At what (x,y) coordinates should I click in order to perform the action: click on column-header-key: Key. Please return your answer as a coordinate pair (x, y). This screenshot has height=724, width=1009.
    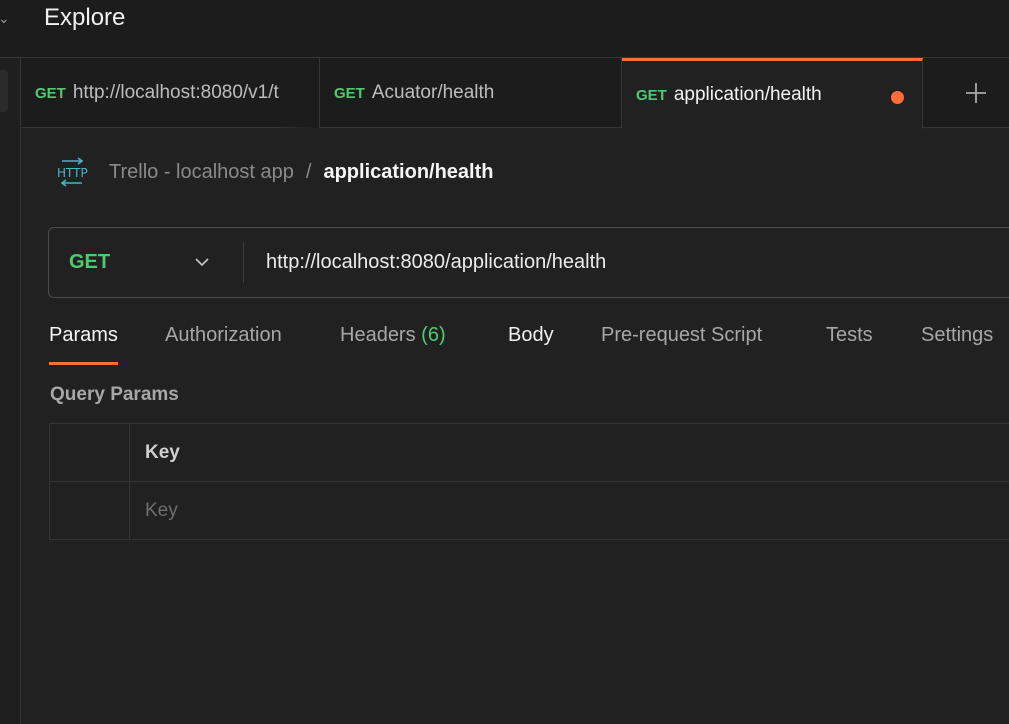
    Looking at the image, I should click on (162, 452).